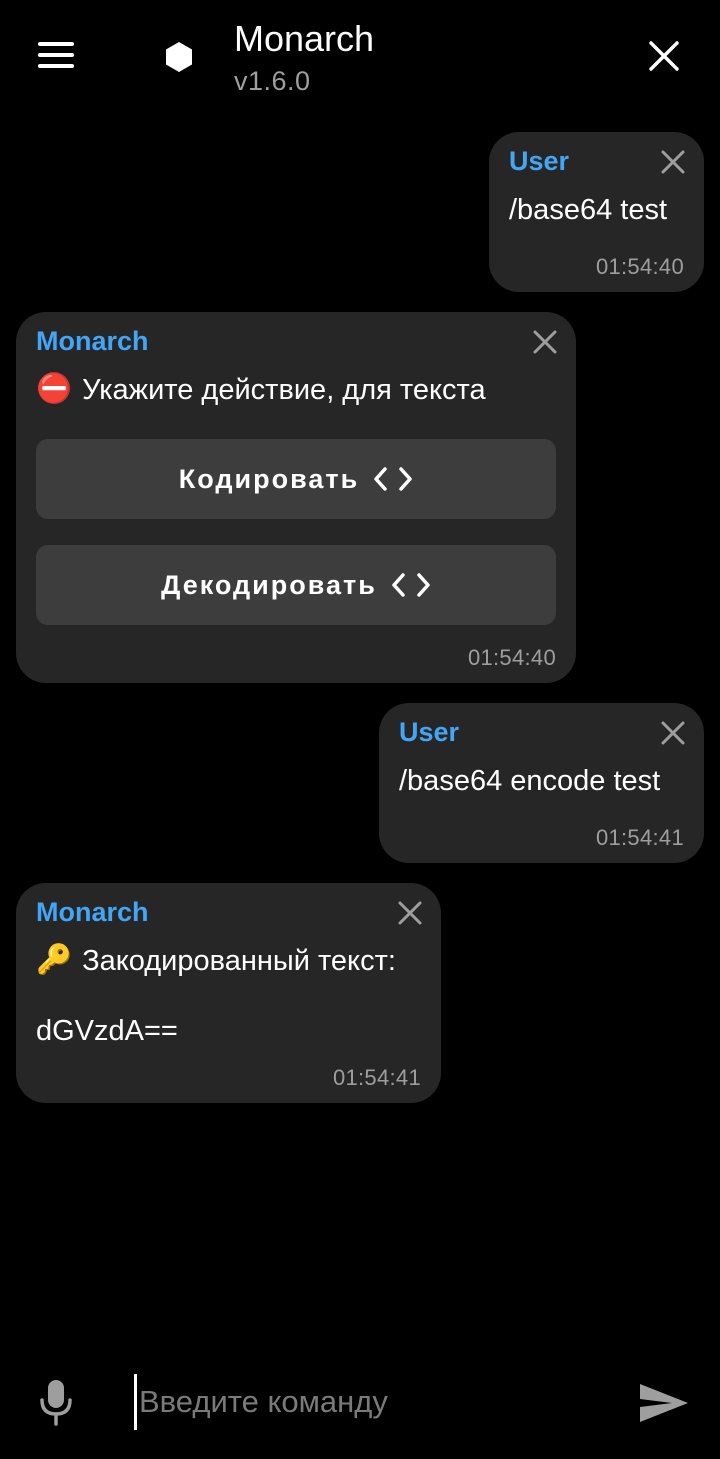 This screenshot has height=1459, width=720. I want to click on message-text: /base64 test, so click(588, 210).